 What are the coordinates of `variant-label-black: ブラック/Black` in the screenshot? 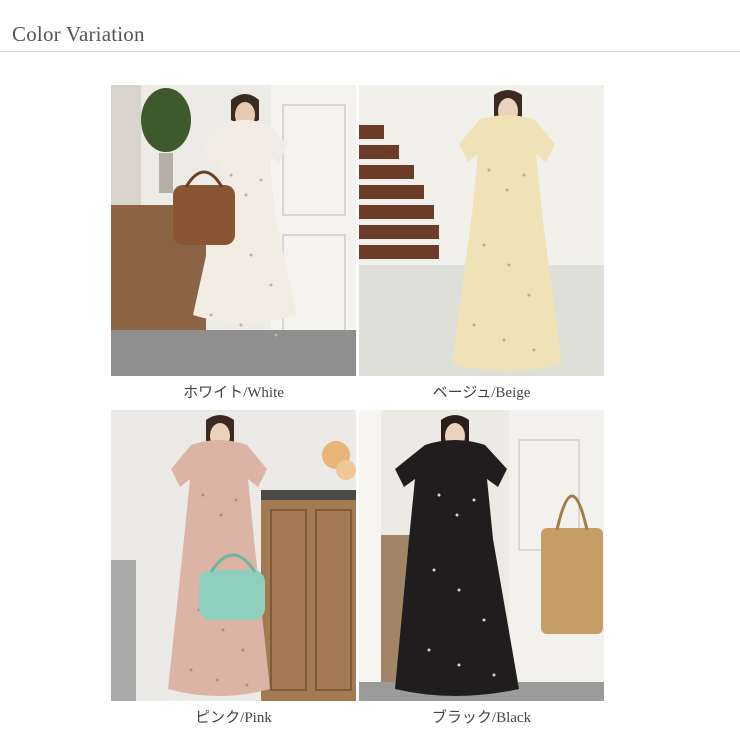 It's located at (481, 718).